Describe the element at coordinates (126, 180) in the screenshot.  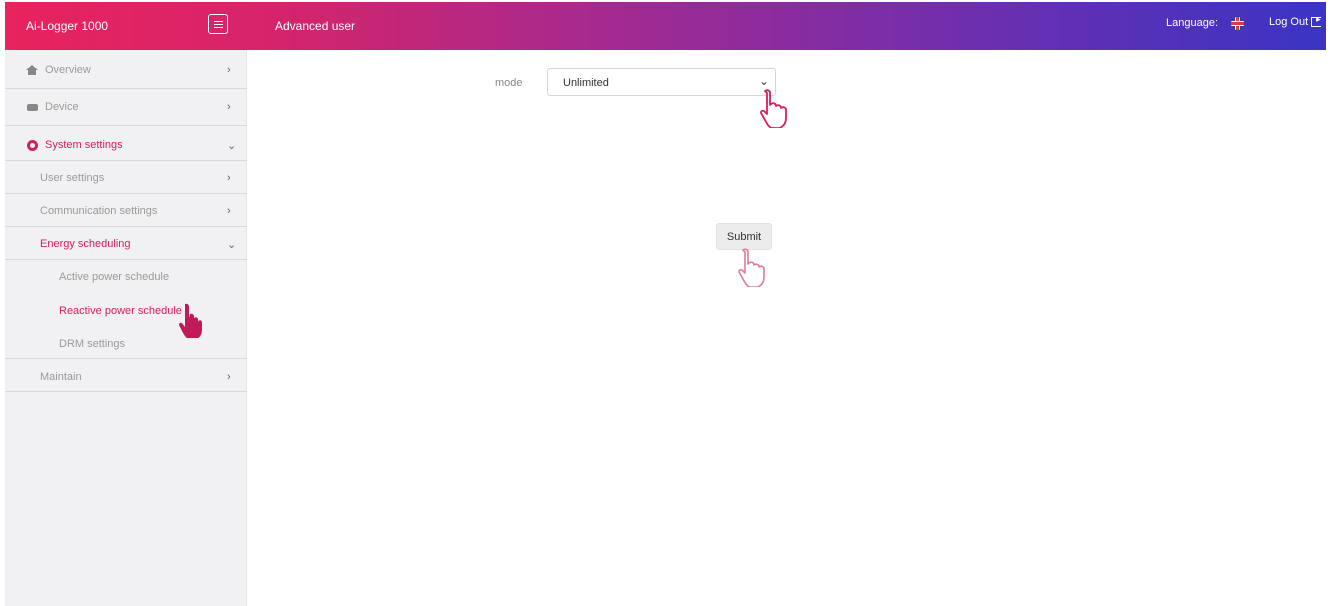
I see `sidebar-item-user-settings: User settings ›` at that location.